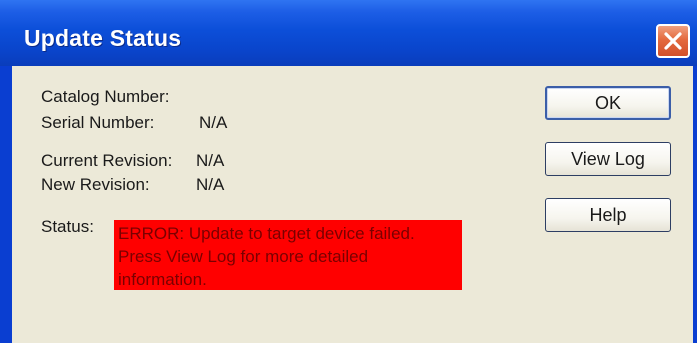 The width and height of the screenshot is (697, 343). Describe the element at coordinates (608, 103) in the screenshot. I see `ok-button: OK` at that location.